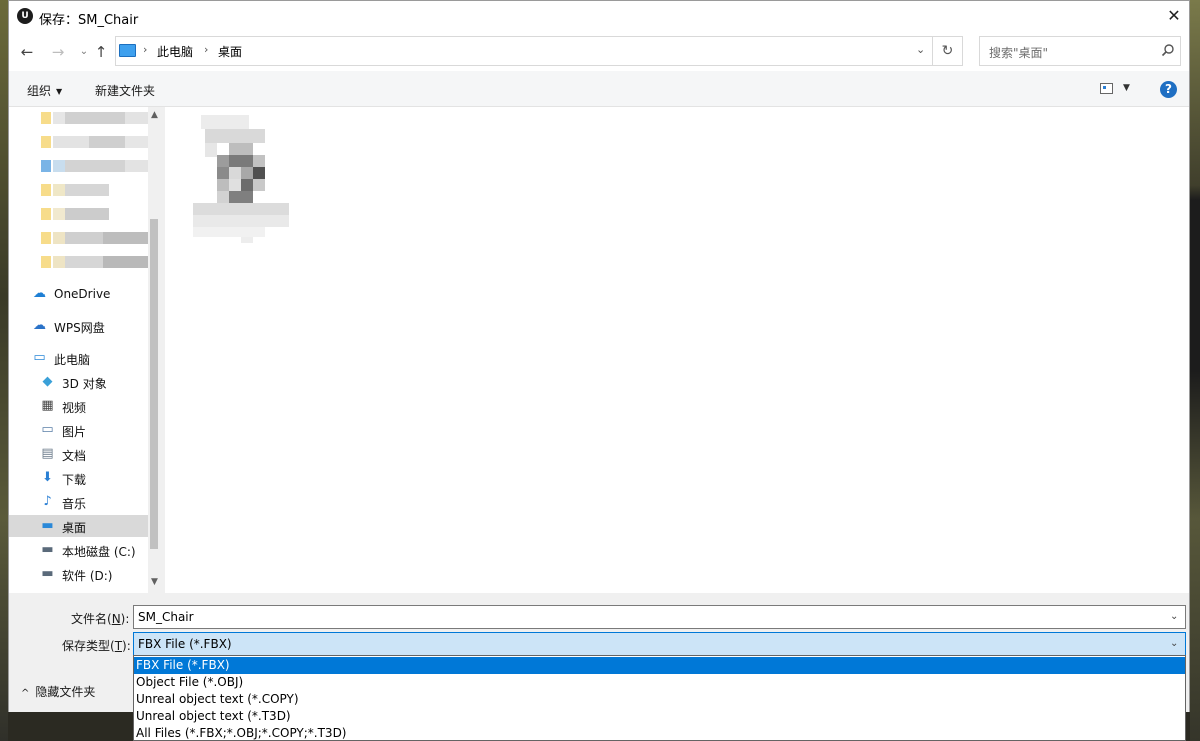  I want to click on music-note-icon: ♪, so click(47, 501).